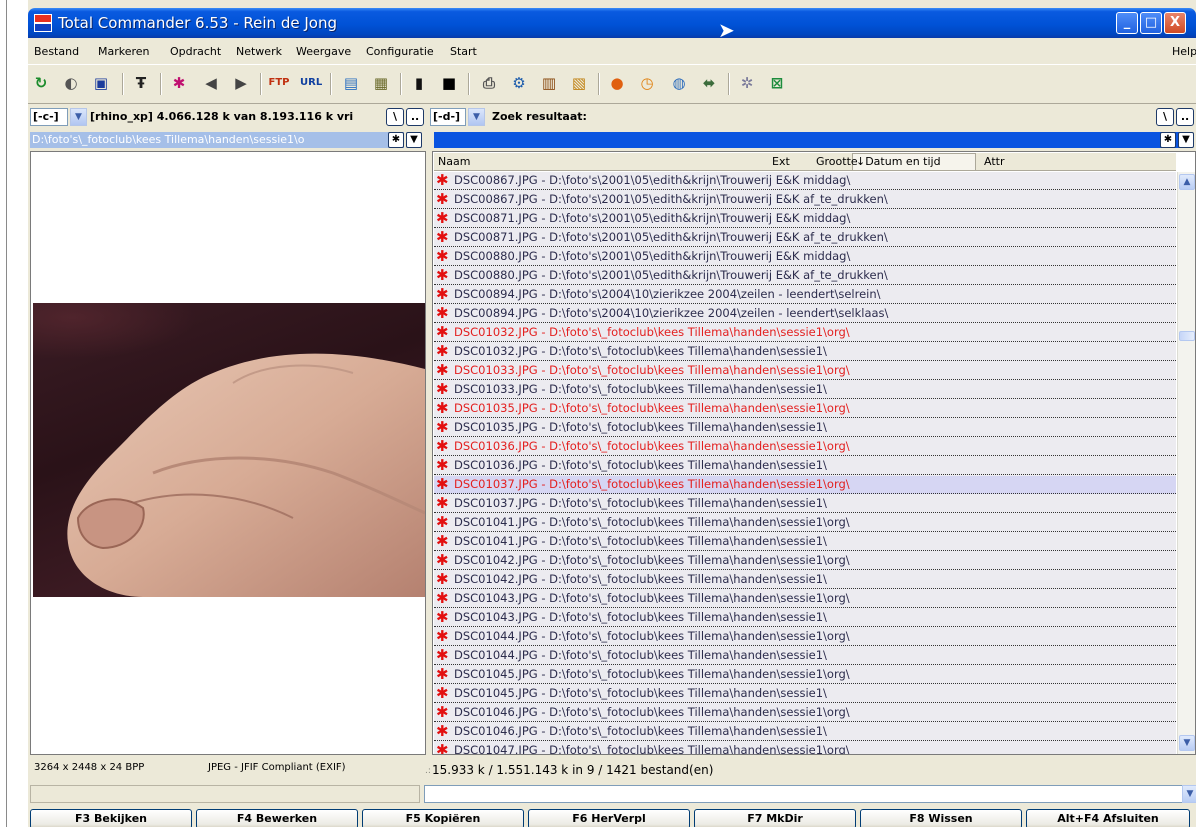 The height and width of the screenshot is (827, 1196). Describe the element at coordinates (1186, 463) in the screenshot. I see `vertical-scrollbar: ▲ ▼` at that location.